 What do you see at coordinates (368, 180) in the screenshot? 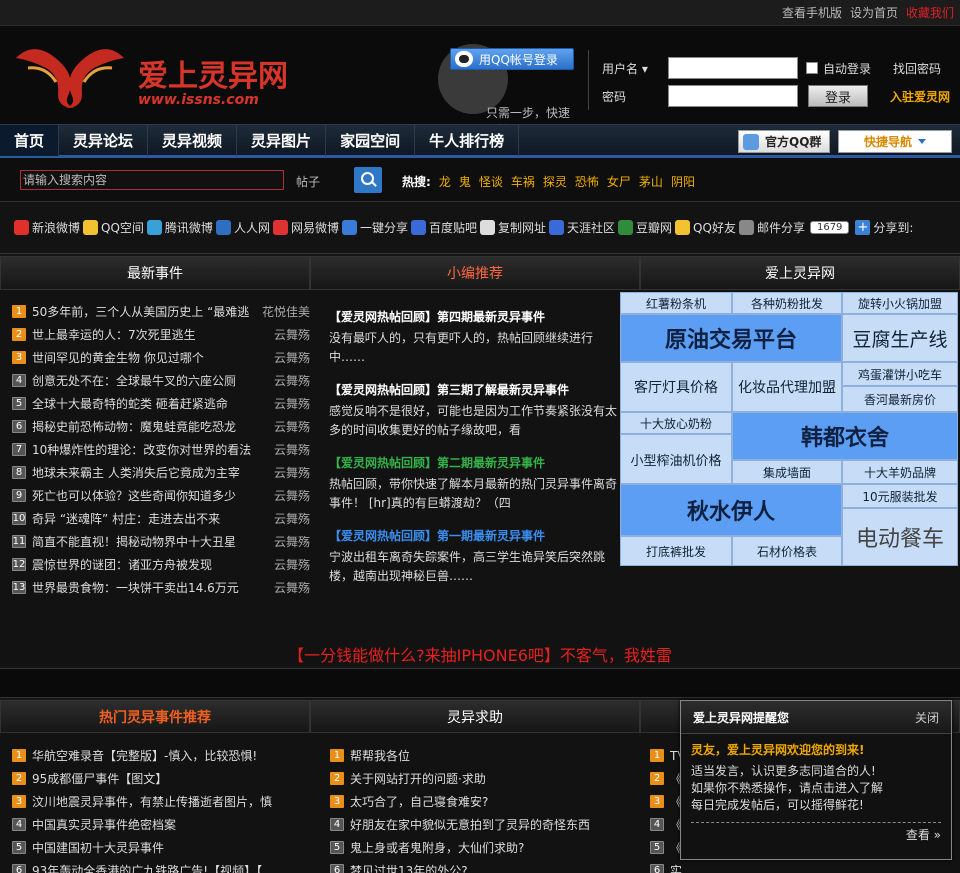
I see `search-button` at bounding box center [368, 180].